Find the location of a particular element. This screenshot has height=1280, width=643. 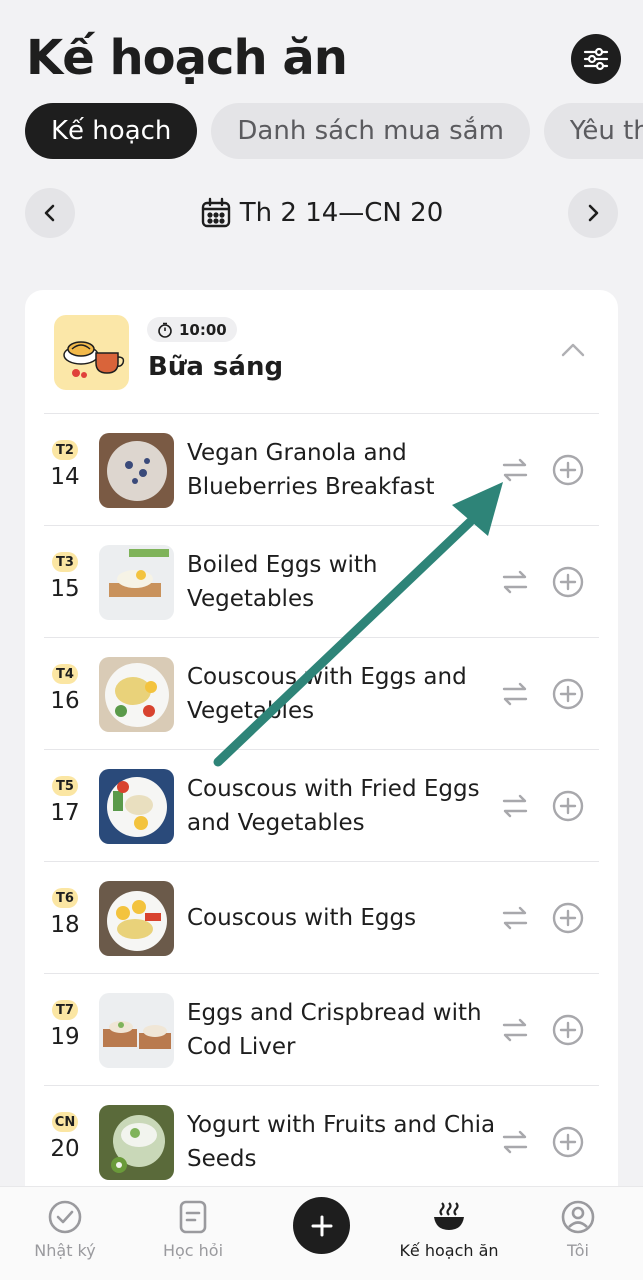

day-number: 18 is located at coordinates (65, 925).